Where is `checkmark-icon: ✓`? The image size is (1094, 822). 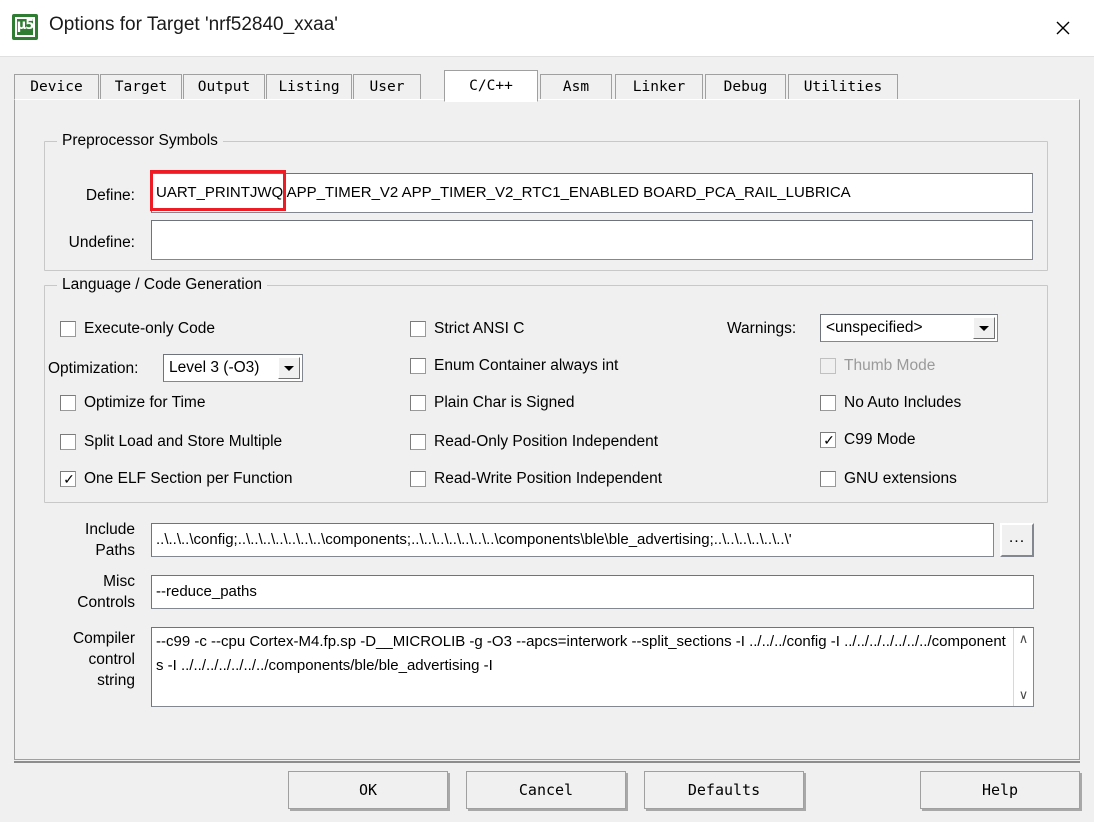
checkmark-icon: ✓ is located at coordinates (69, 479).